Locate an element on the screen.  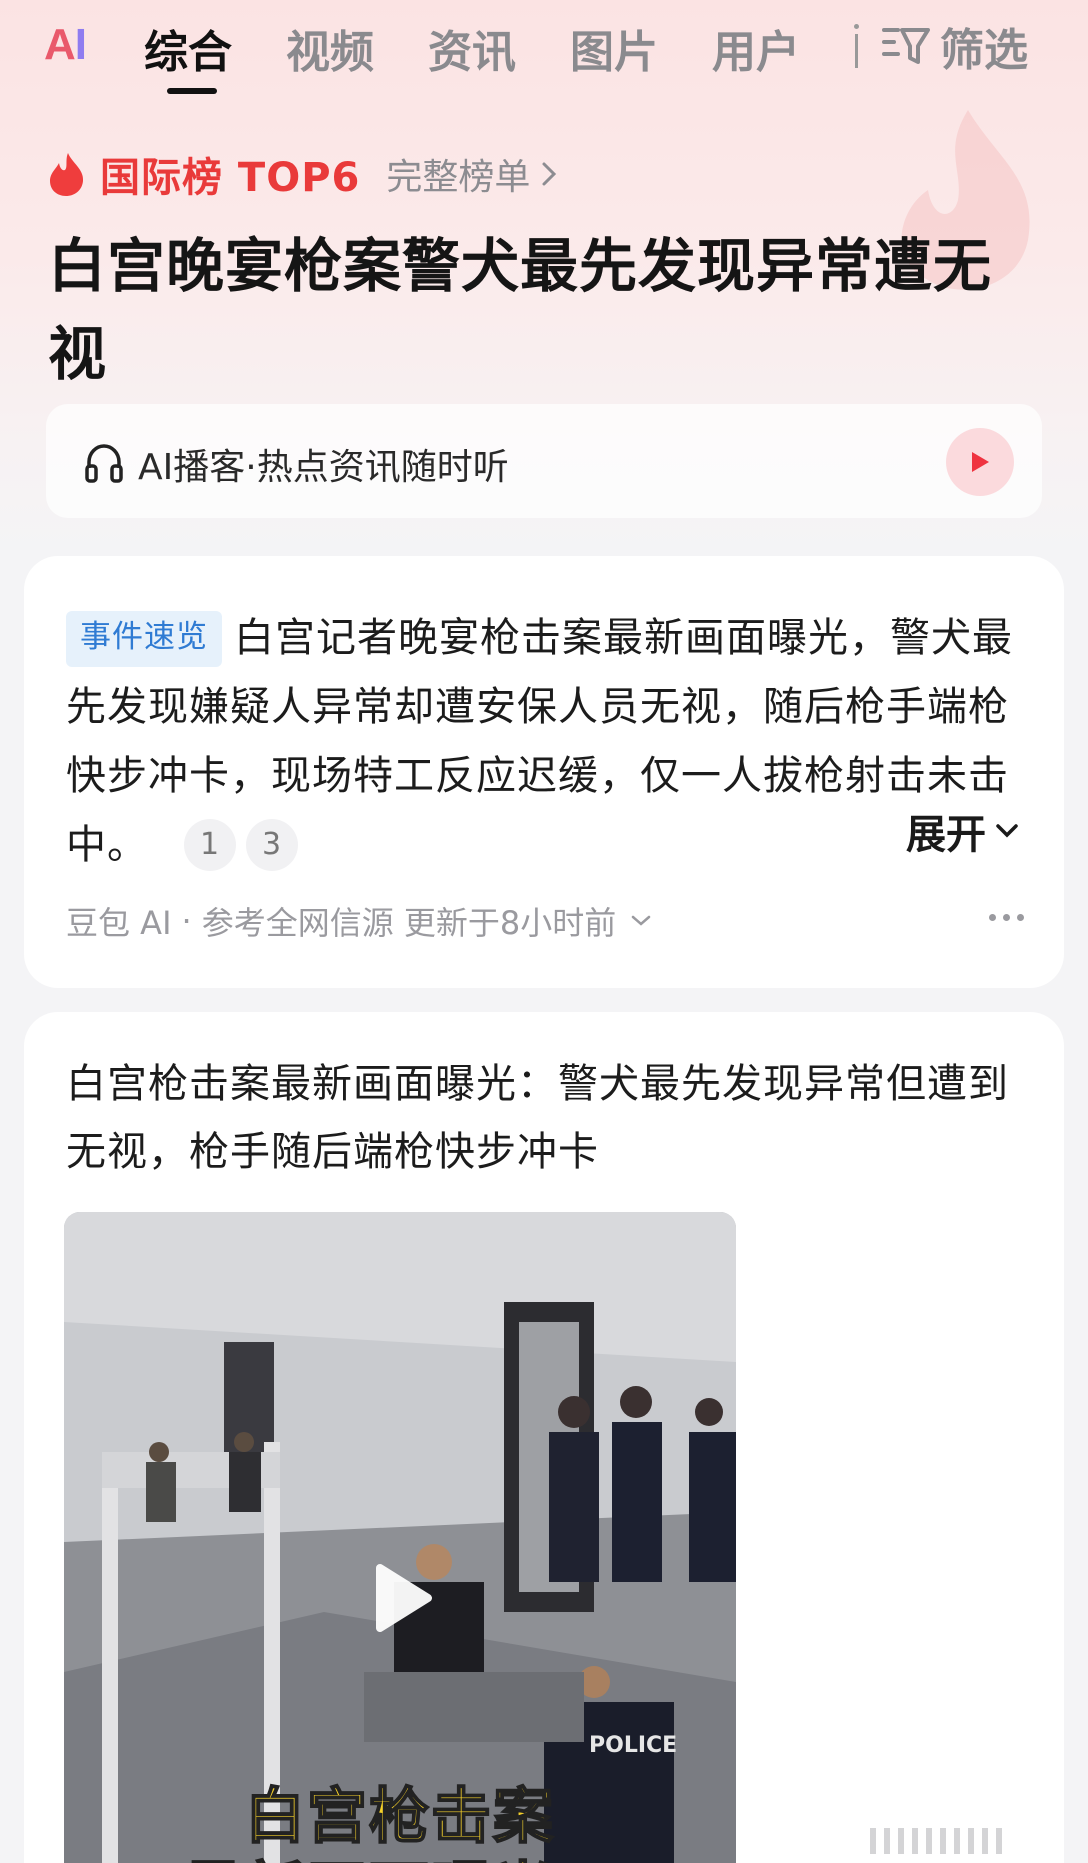
filter-button: 筛选 is located at coordinates (954, 46).